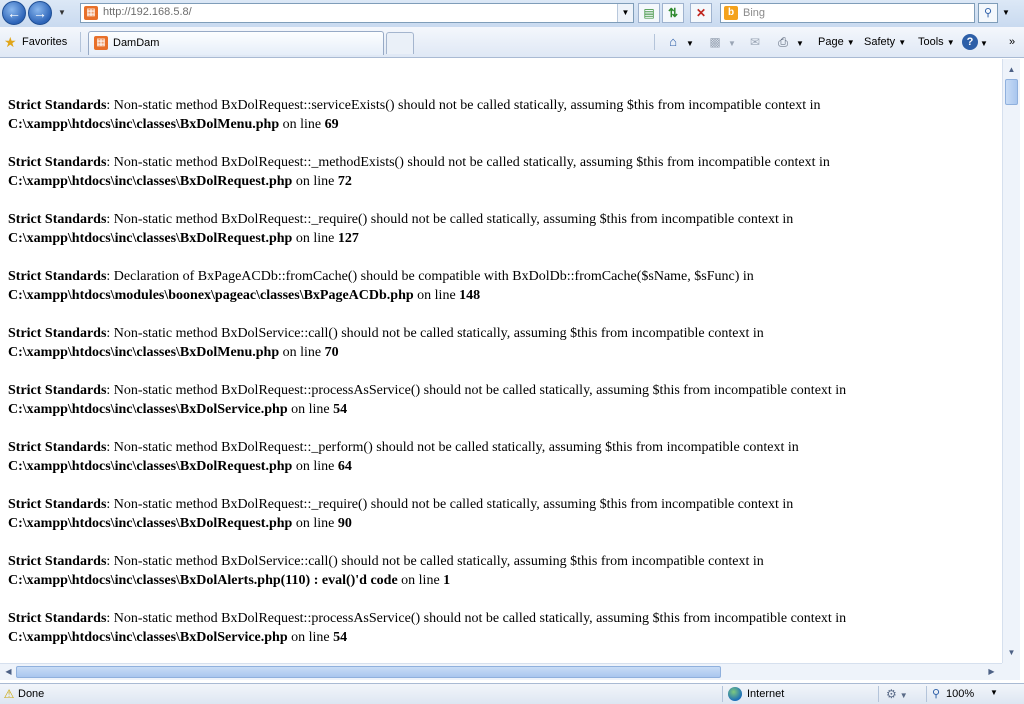 Image resolution: width=1024 pixels, height=704 pixels. I want to click on address-field: ▦ http://192.168.5.8/ ▼, so click(357, 13).